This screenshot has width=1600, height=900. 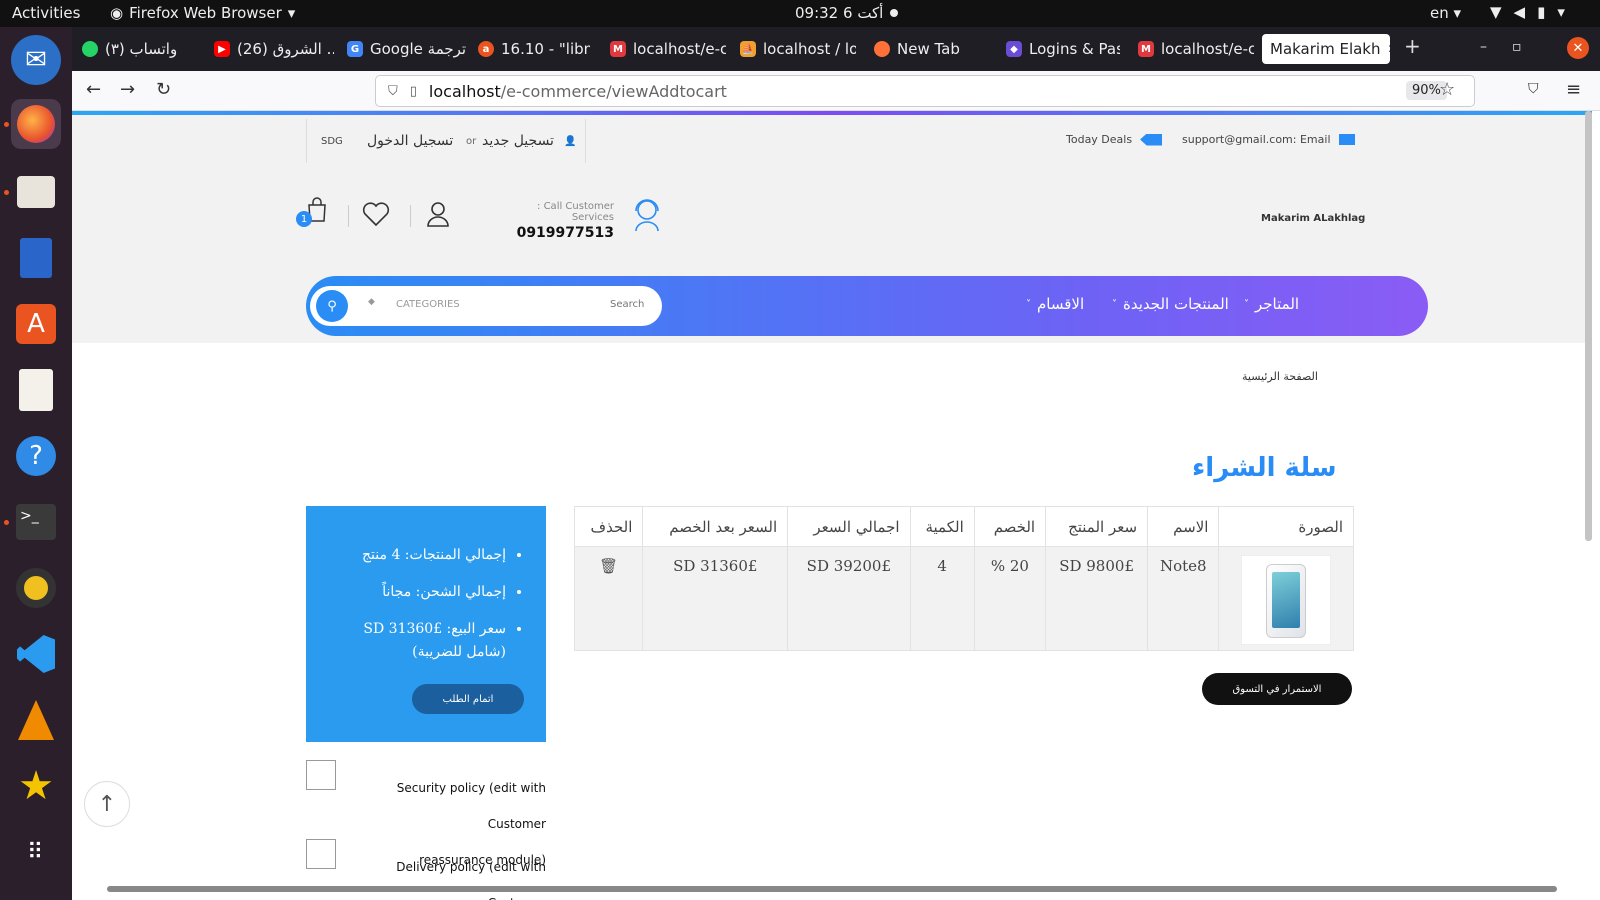 I want to click on maximize-window-icon: ▫, so click(x=1517, y=47).